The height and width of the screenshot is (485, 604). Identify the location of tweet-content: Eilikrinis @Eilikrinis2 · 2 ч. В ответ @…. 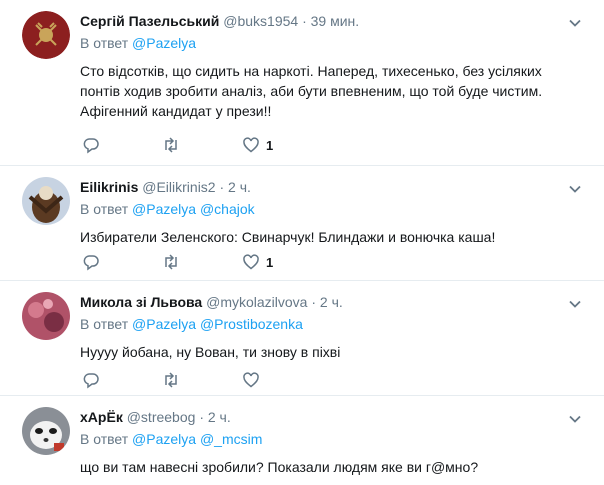
(332, 212).